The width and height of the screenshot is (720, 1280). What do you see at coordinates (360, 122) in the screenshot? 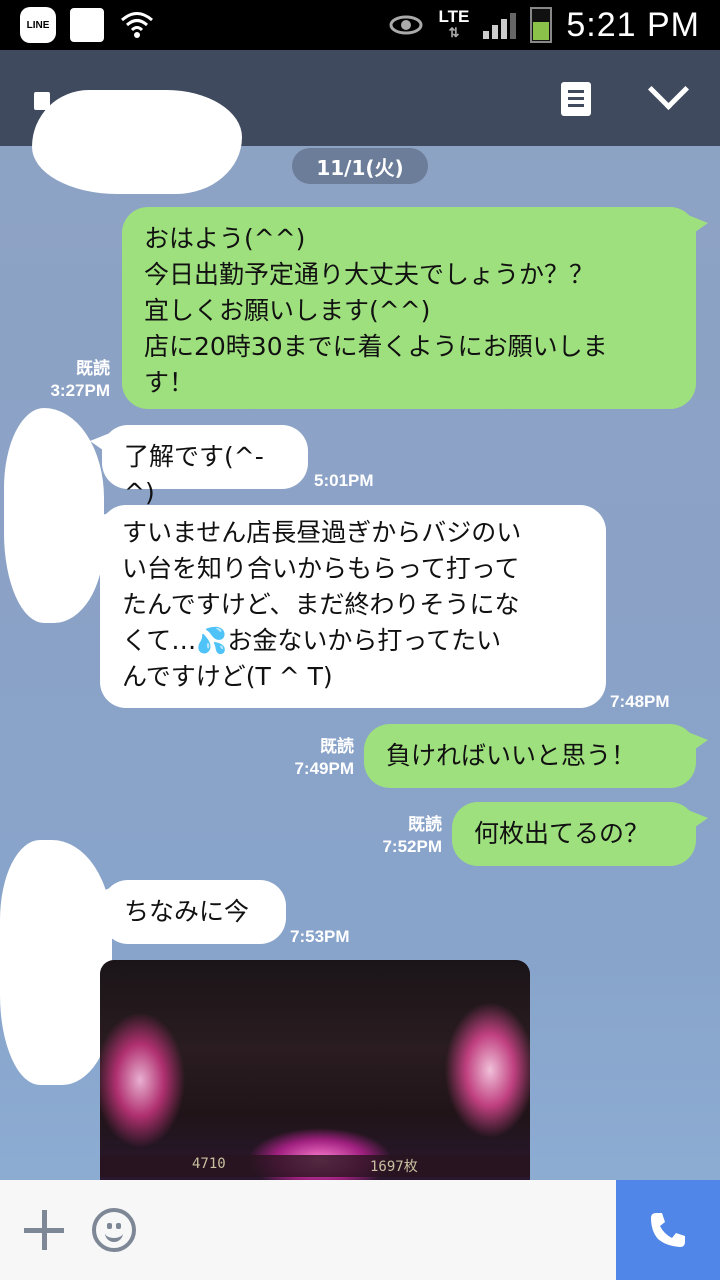
I see `chat-header` at bounding box center [360, 122].